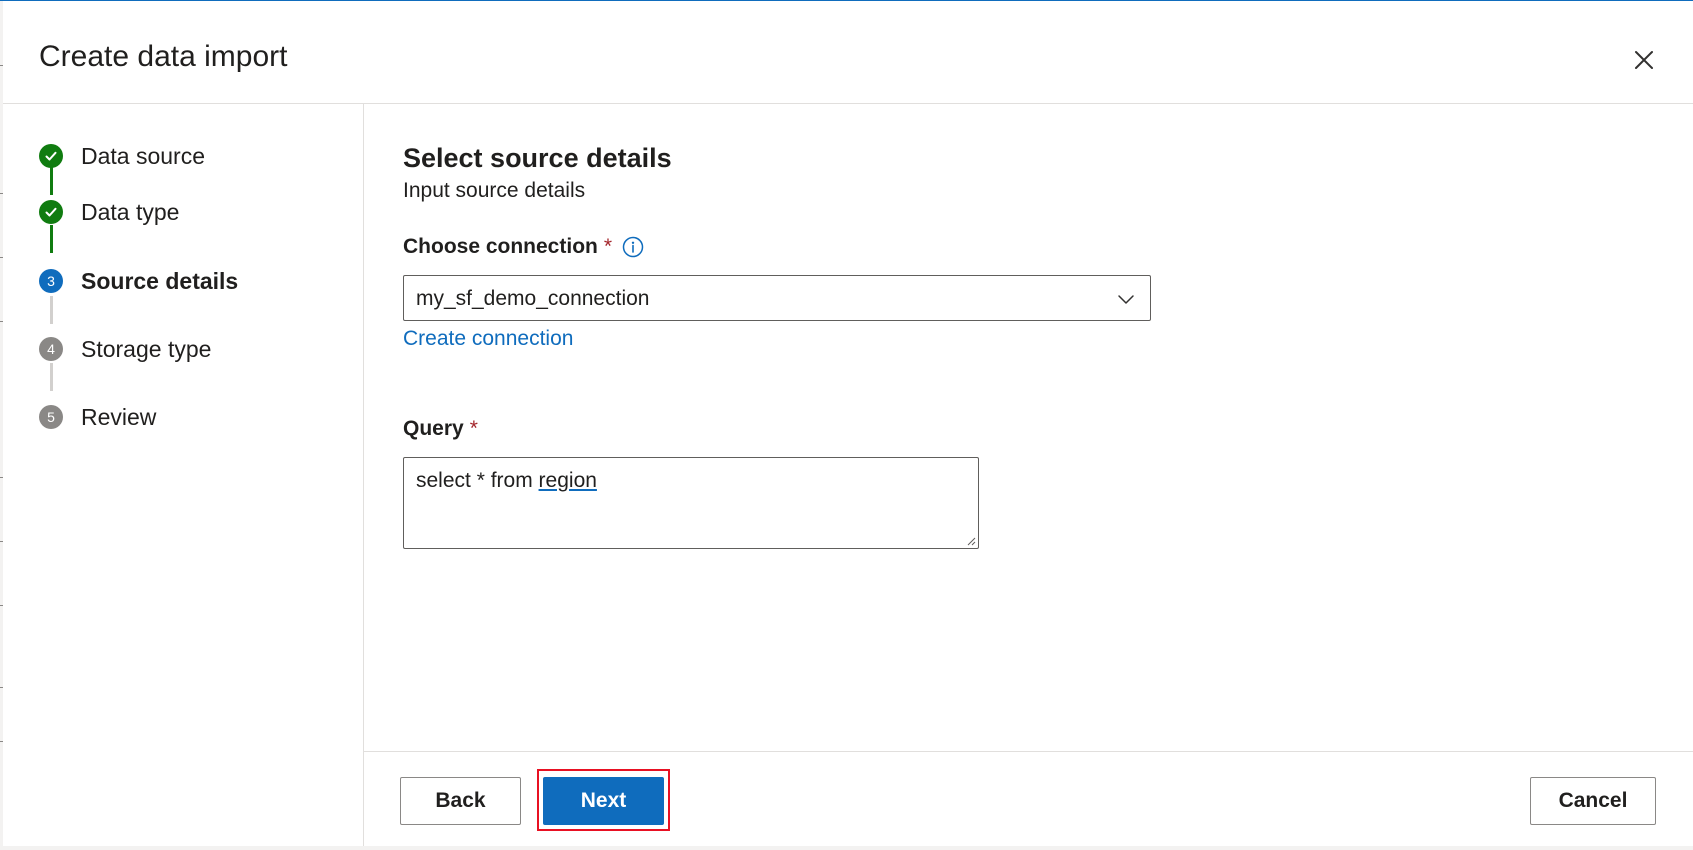  Describe the element at coordinates (51, 417) in the screenshot. I see `step-number-badge: 5` at that location.